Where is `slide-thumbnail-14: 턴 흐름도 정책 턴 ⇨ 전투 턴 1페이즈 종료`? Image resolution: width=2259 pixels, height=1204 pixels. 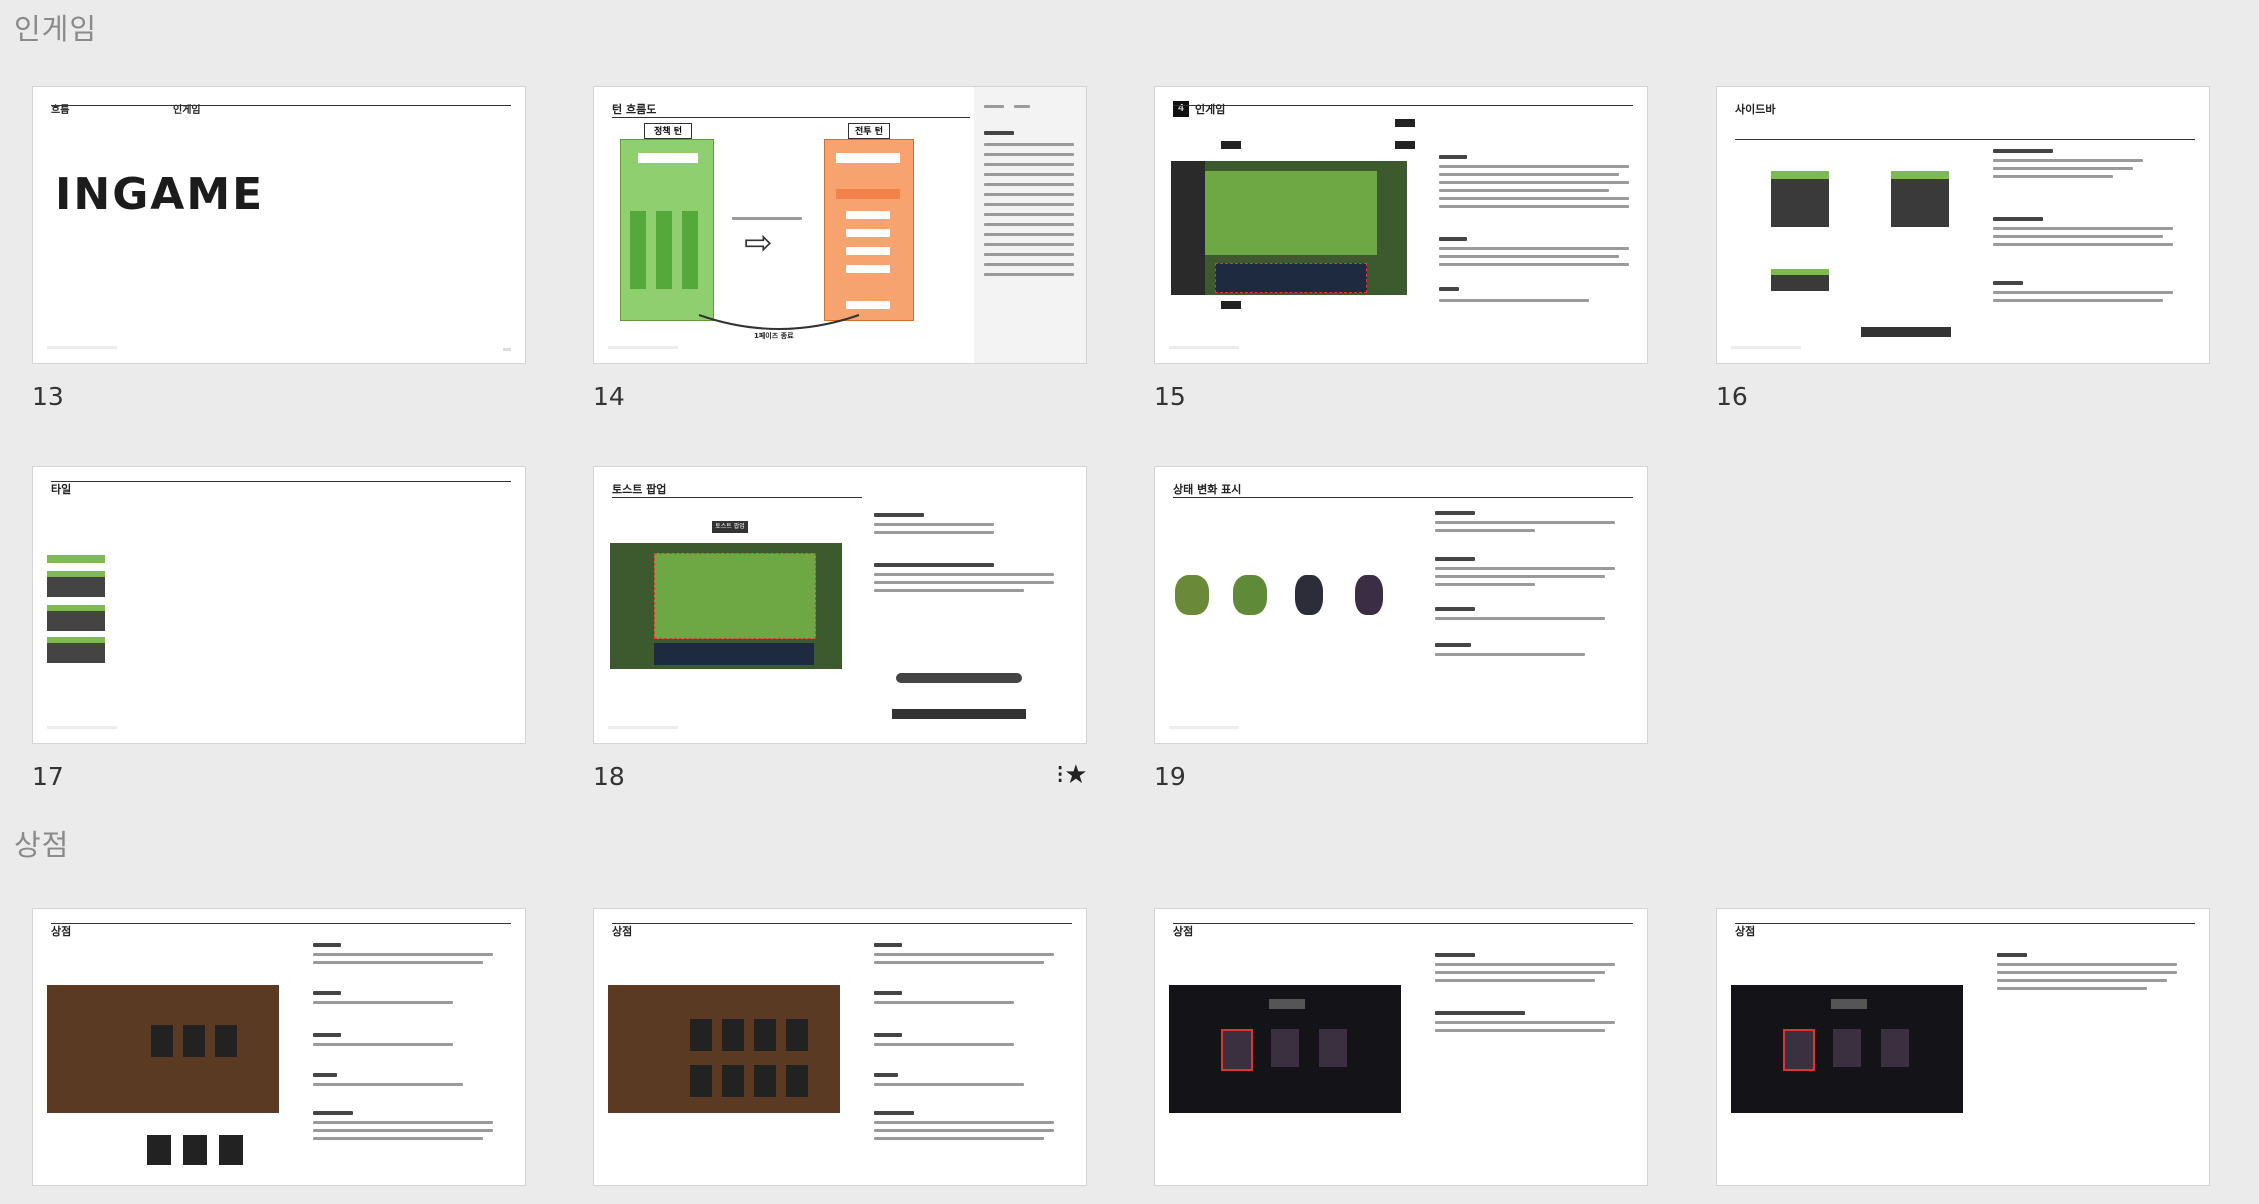
slide-thumbnail-14: 턴 흐름도 정책 턴 ⇨ 전투 턴 1페이즈 종료 is located at coordinates (840, 225).